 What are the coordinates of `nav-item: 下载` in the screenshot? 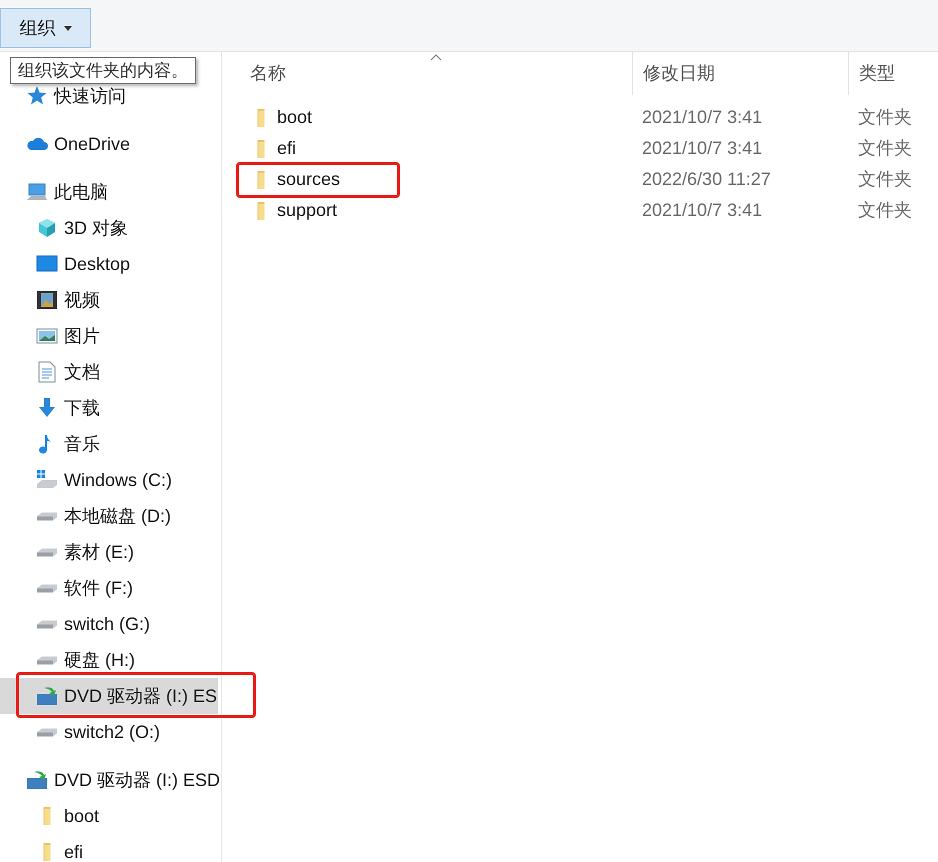 It's located at (110, 408).